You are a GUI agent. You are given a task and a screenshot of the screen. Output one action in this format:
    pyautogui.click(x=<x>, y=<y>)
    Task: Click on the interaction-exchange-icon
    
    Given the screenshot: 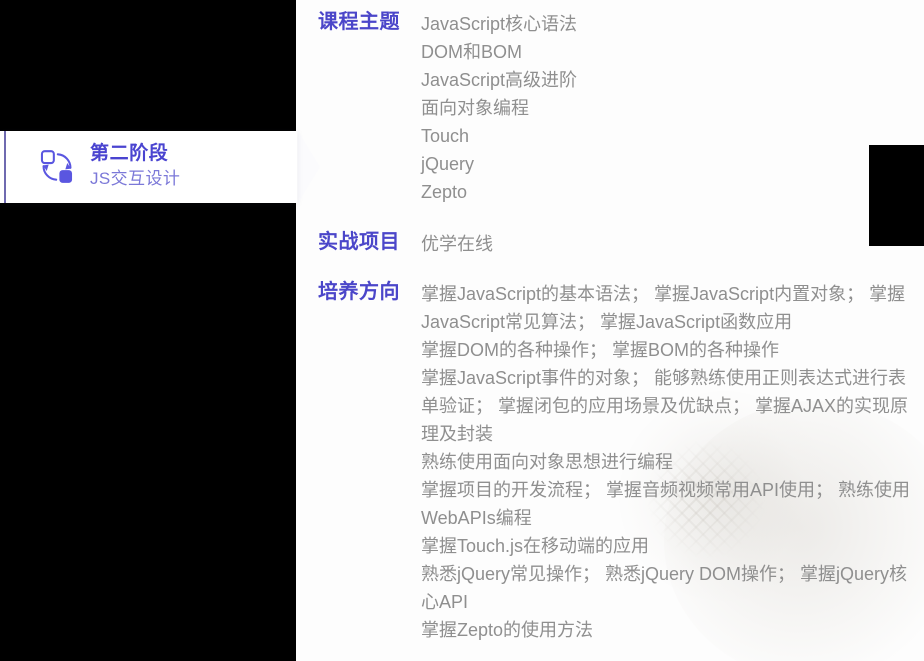 What is the action you would take?
    pyautogui.click(x=56, y=166)
    